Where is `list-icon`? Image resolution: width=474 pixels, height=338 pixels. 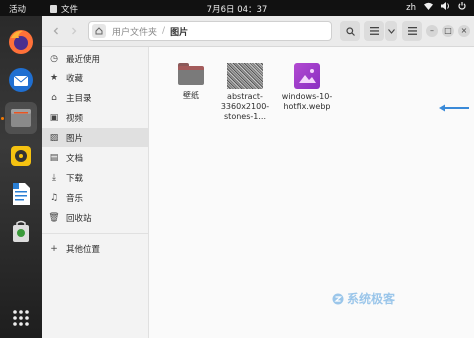
list-icon is located at coordinates (374, 31).